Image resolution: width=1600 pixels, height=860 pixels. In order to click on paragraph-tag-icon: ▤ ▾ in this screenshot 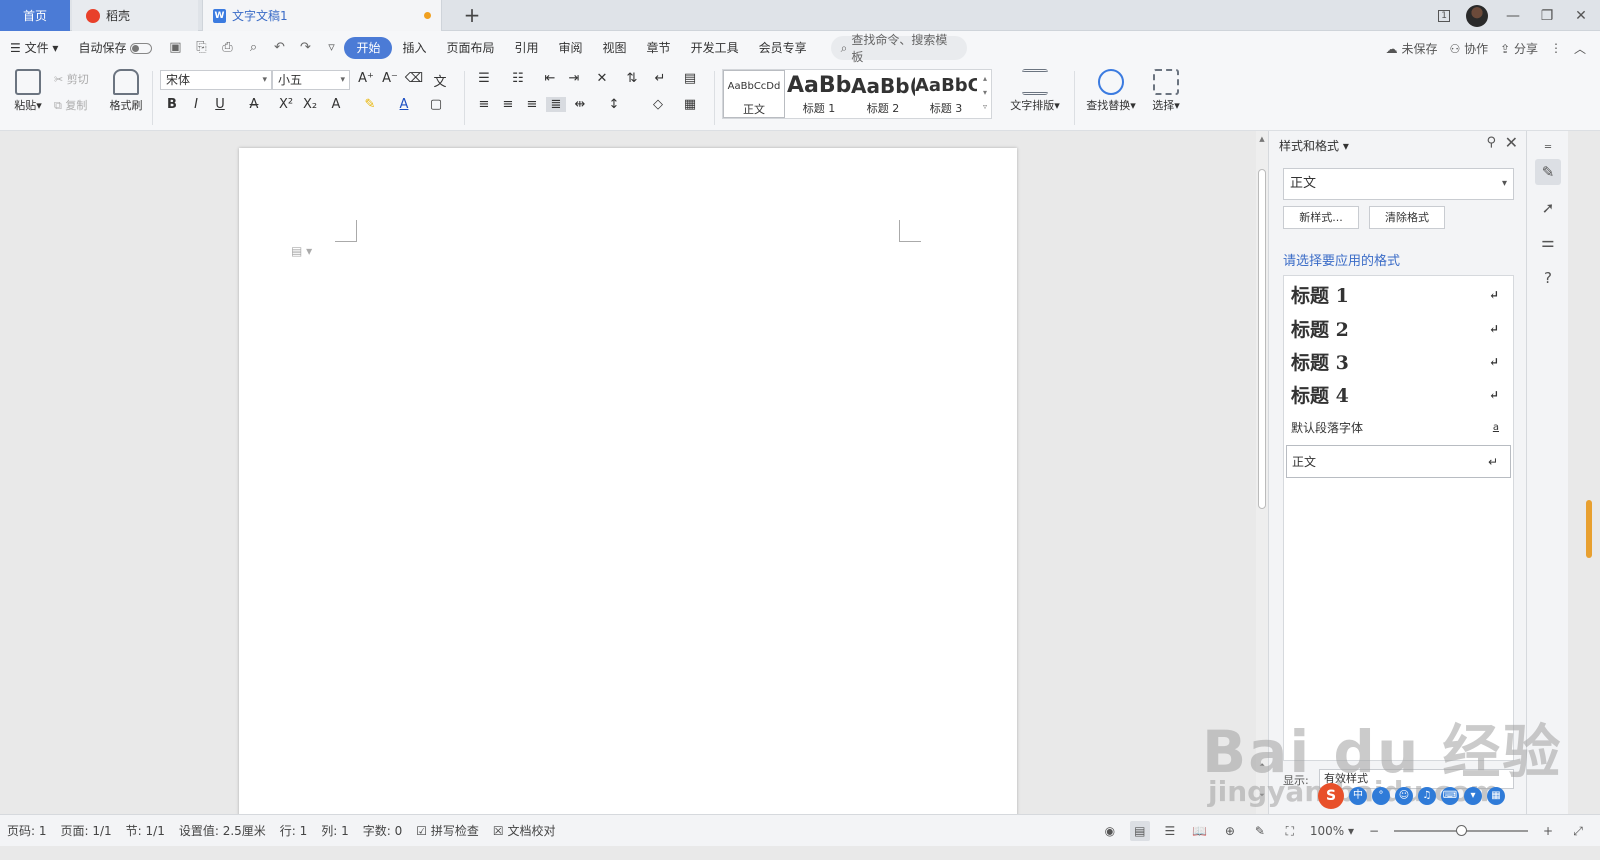, I will do `click(301, 251)`.